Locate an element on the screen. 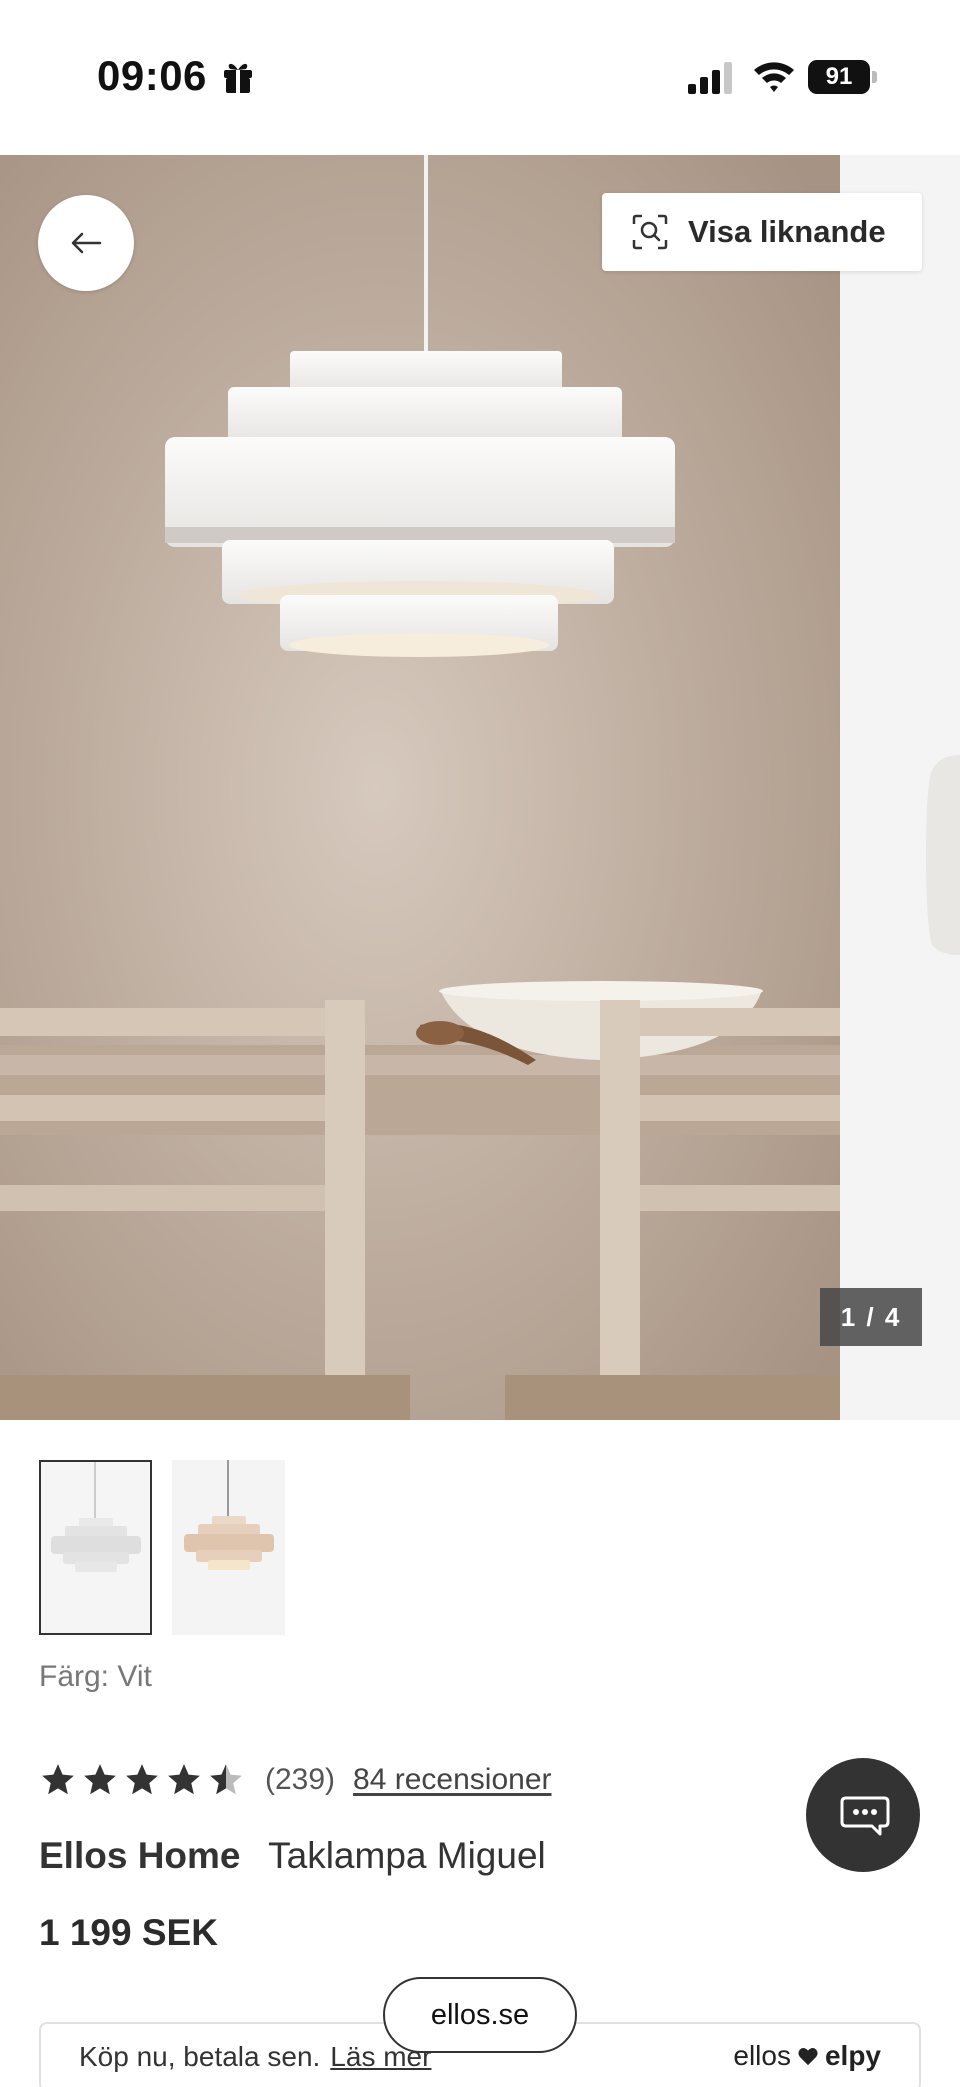 This screenshot has width=960, height=2087. thumbnail-white is located at coordinates (95, 1547).